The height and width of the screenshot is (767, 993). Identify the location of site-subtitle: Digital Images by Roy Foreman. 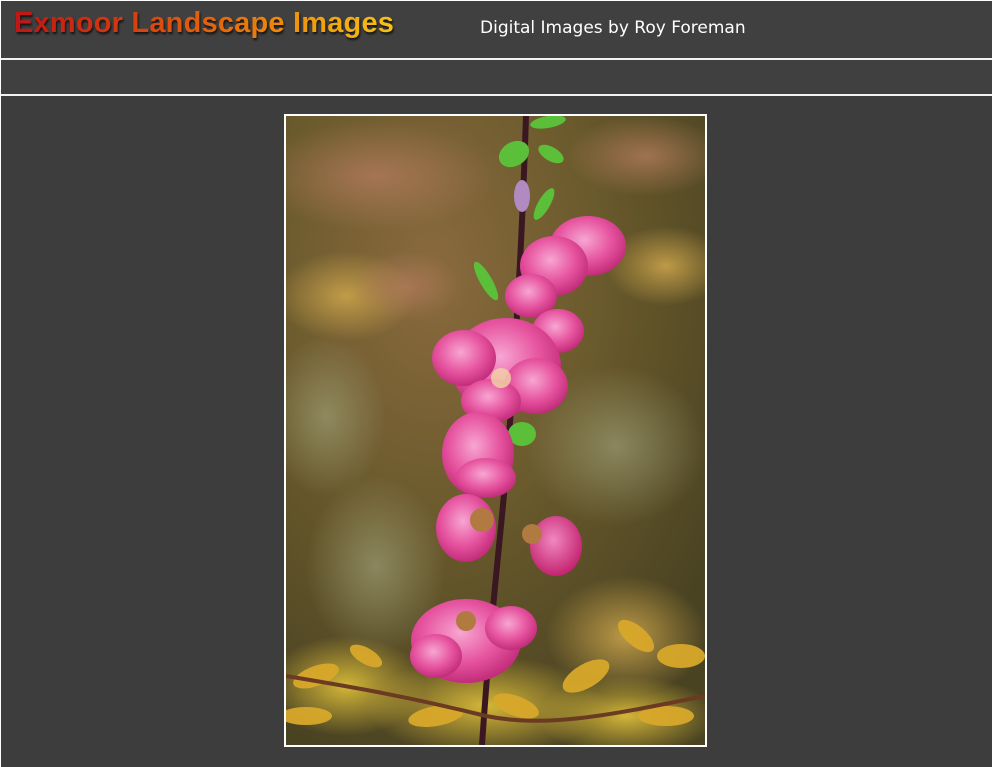
(613, 28).